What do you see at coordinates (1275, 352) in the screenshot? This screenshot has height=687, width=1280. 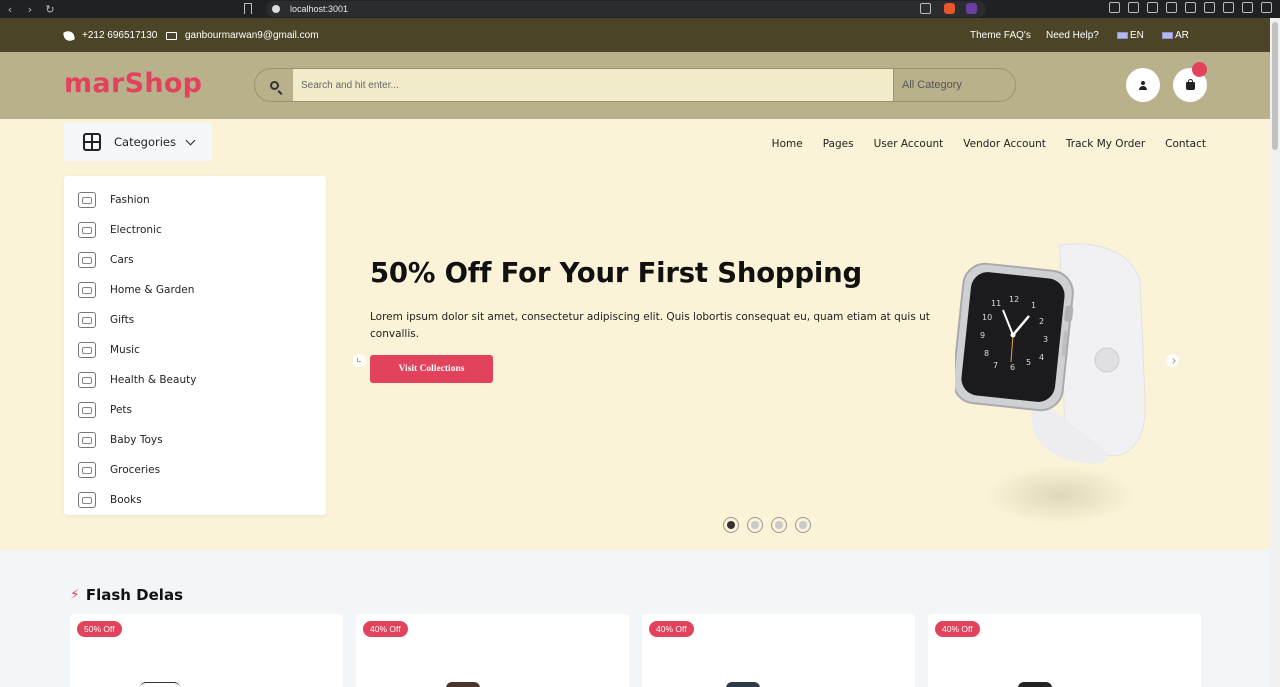 I see `page-scrollbar` at bounding box center [1275, 352].